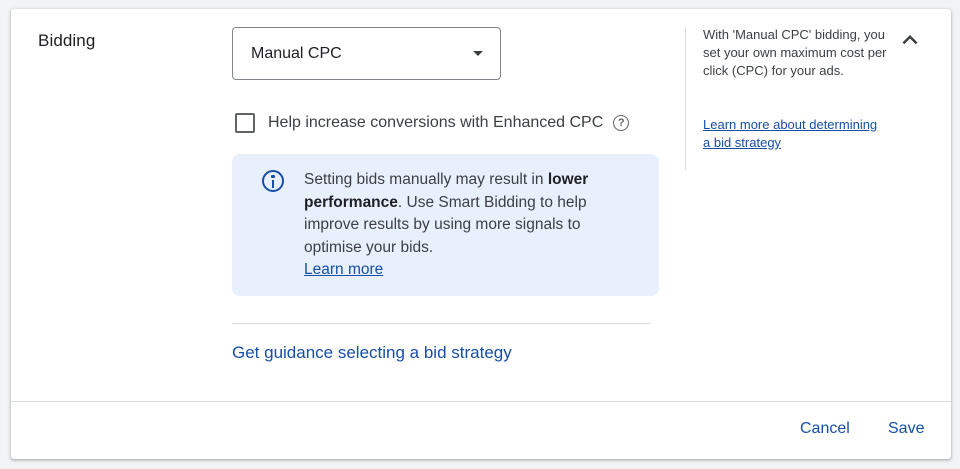 The height and width of the screenshot is (469, 960). What do you see at coordinates (67, 40) in the screenshot?
I see `section-title: Bidding` at bounding box center [67, 40].